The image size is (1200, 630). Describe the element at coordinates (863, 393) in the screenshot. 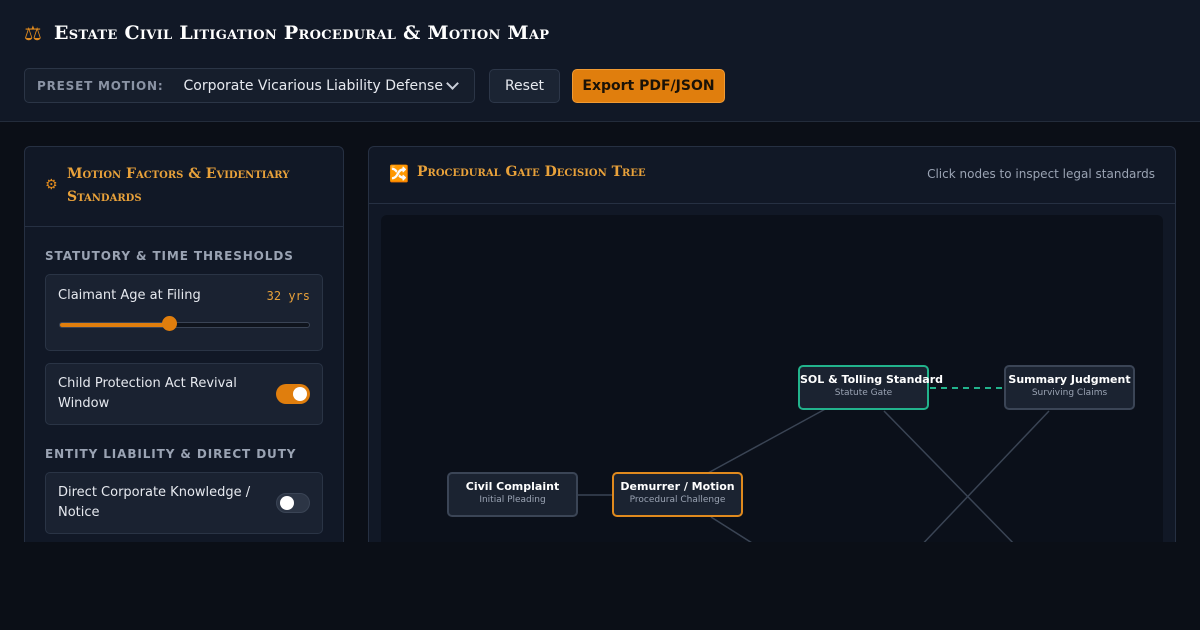

I see `node-subtitle: Statute Gate` at that location.